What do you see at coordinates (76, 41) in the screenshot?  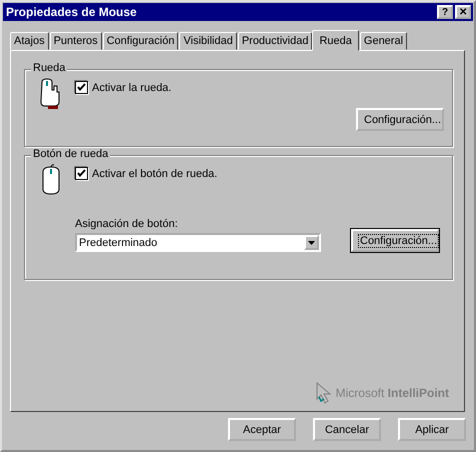 I see `tab: Punteros` at bounding box center [76, 41].